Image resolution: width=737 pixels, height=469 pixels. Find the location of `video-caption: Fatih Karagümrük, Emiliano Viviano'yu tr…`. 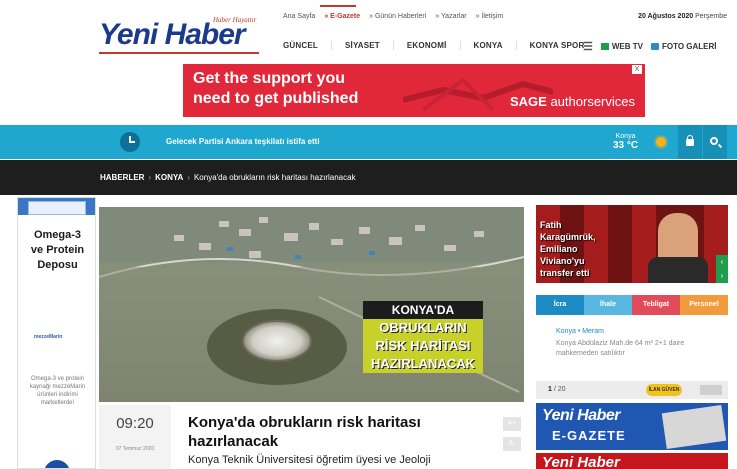

video-caption: Fatih Karagümrük, Emiliano Viviano'yu tr… is located at coordinates (568, 249).